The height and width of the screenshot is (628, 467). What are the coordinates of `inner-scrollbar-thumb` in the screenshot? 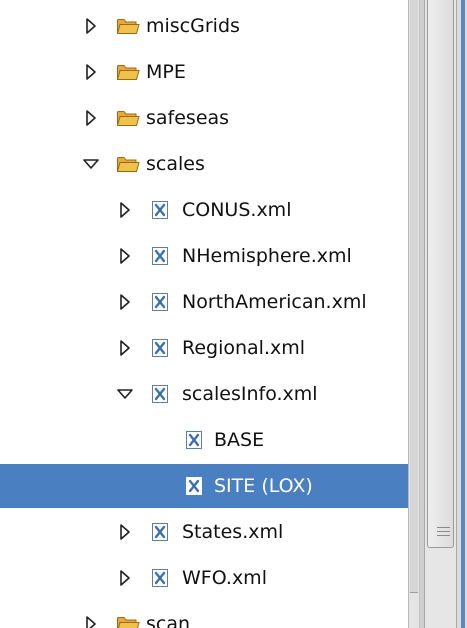 It's located at (414, 296).